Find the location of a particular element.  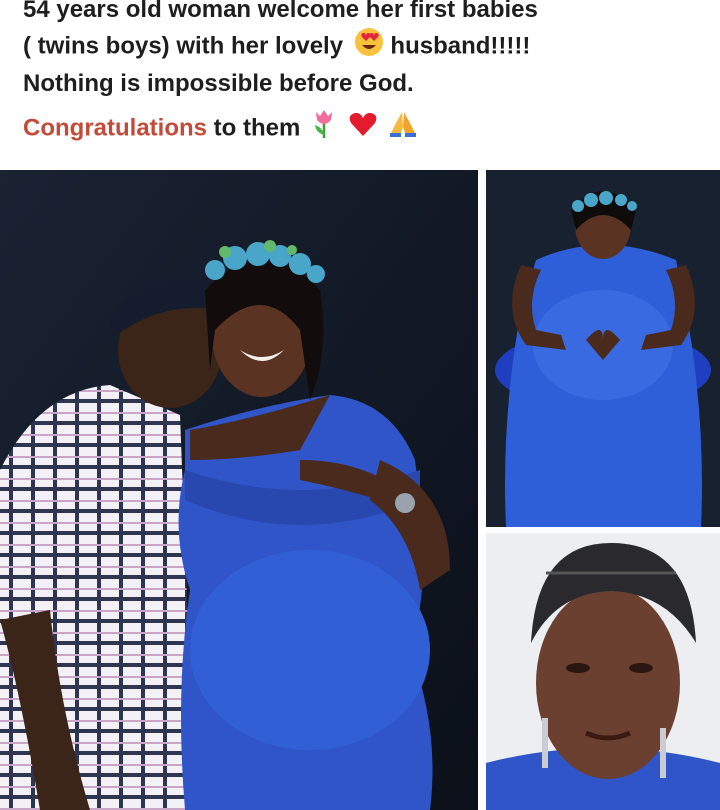

caption-line-4: Congratulations to them is located at coordinates (371, 129).